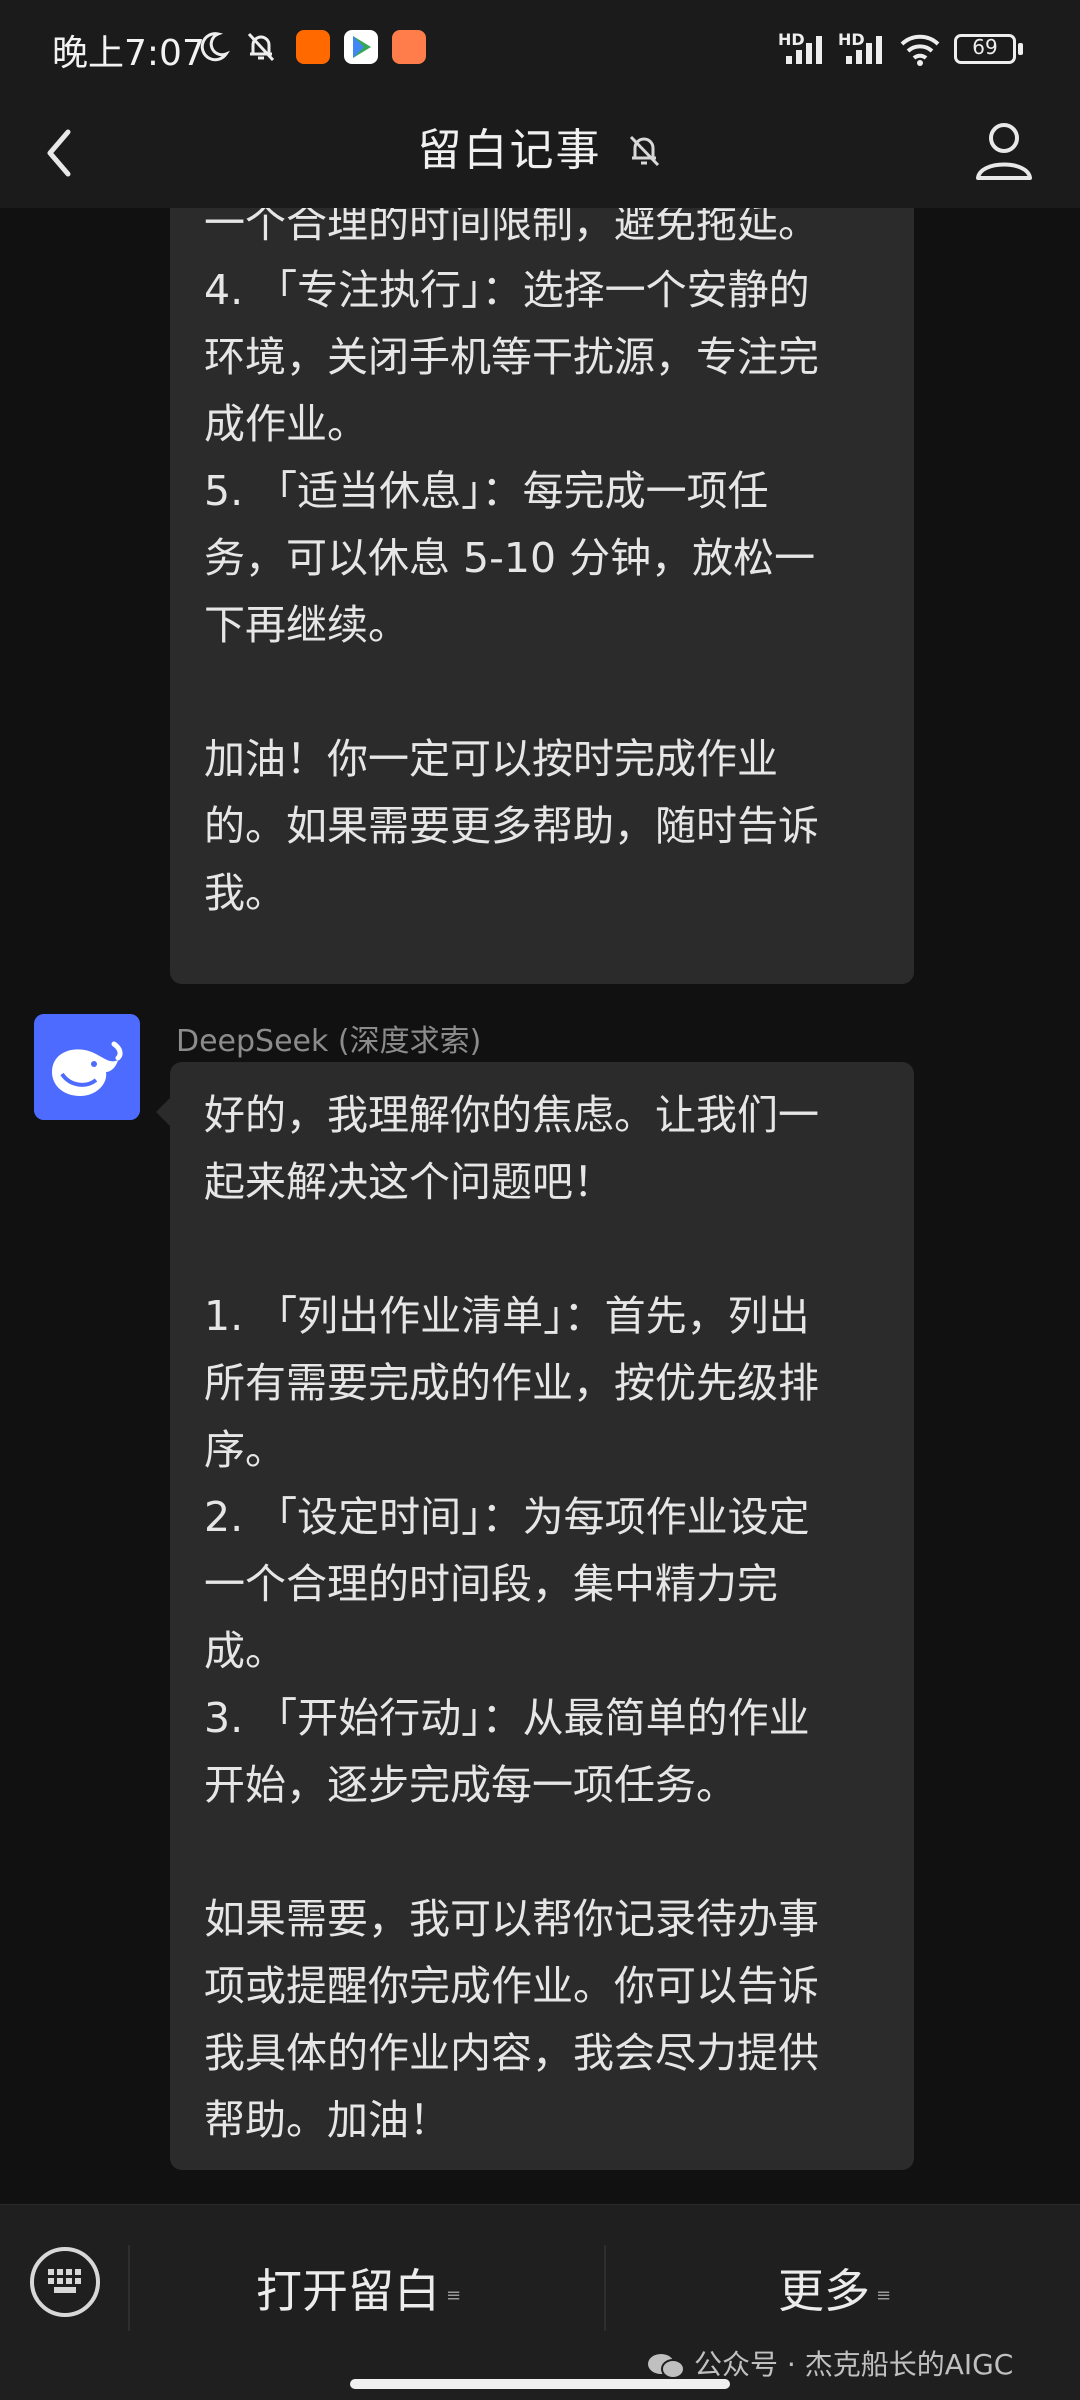  I want to click on message-line: 务，可以休息 5-10 分钟，放松一, so click(510, 558).